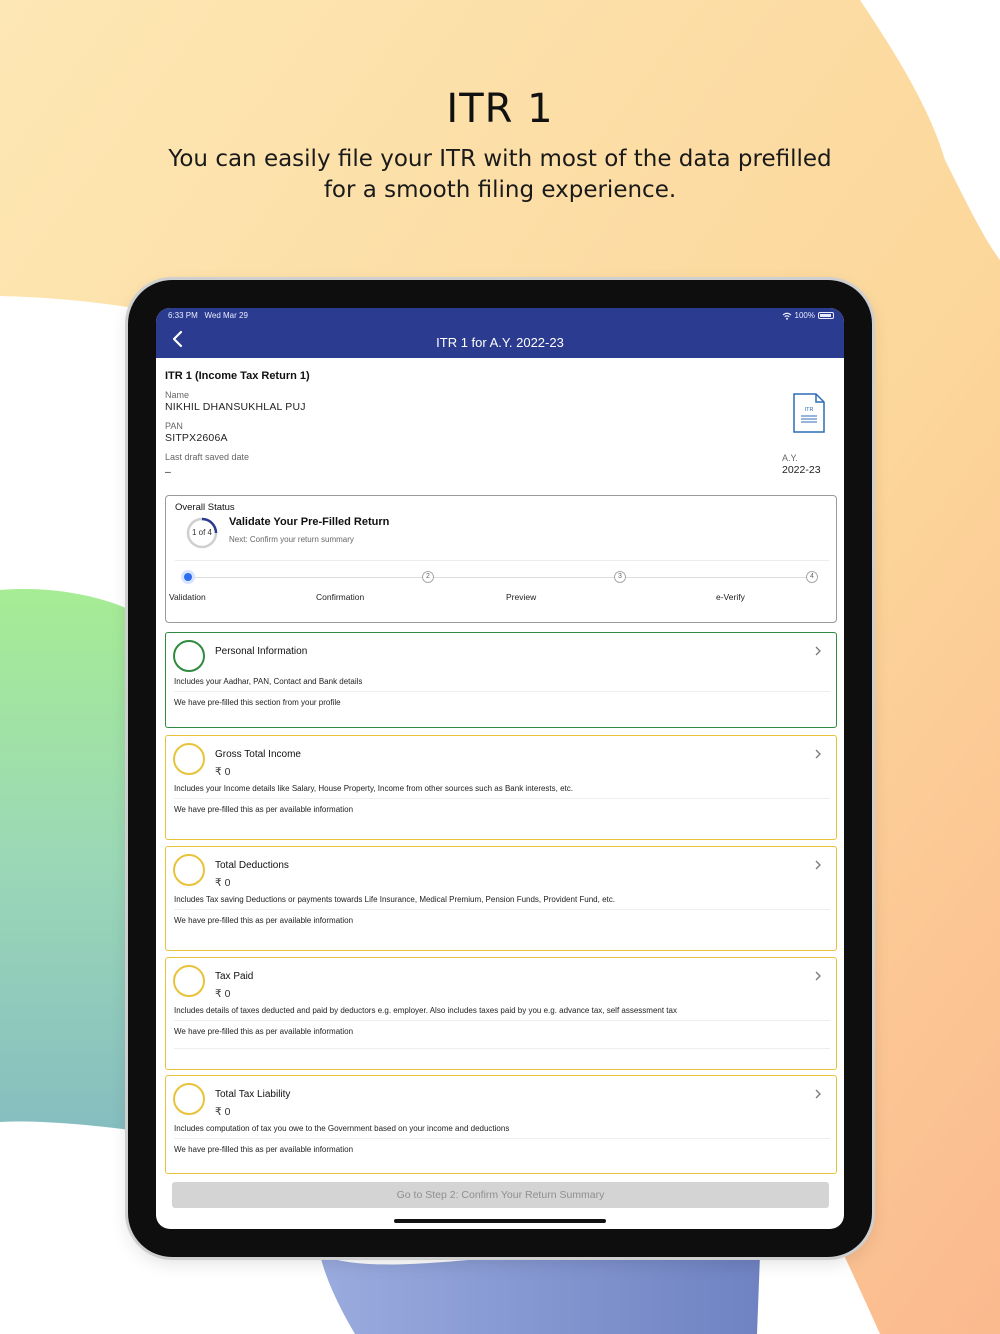 The width and height of the screenshot is (1000, 1334). Describe the element at coordinates (786, 316) in the screenshot. I see `wifi-icon` at that location.